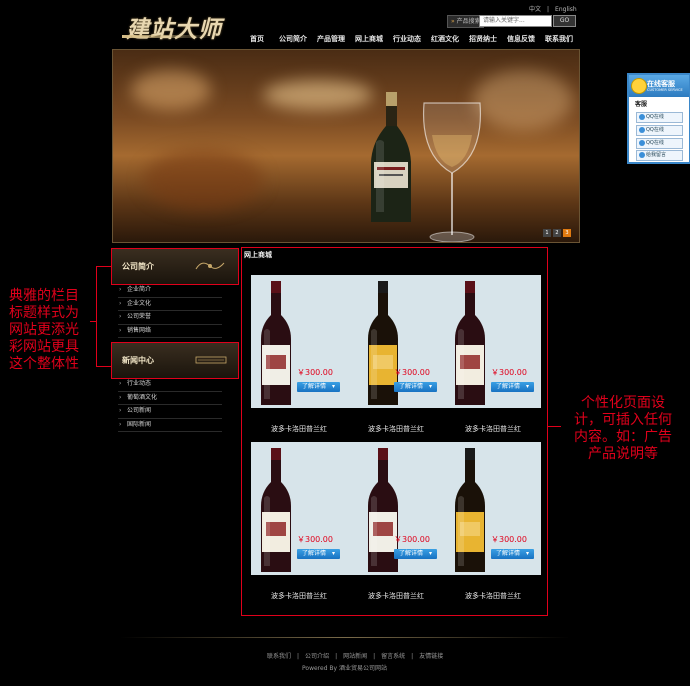  I want to click on nav-wine-culture: 红酒文化, so click(445, 39).